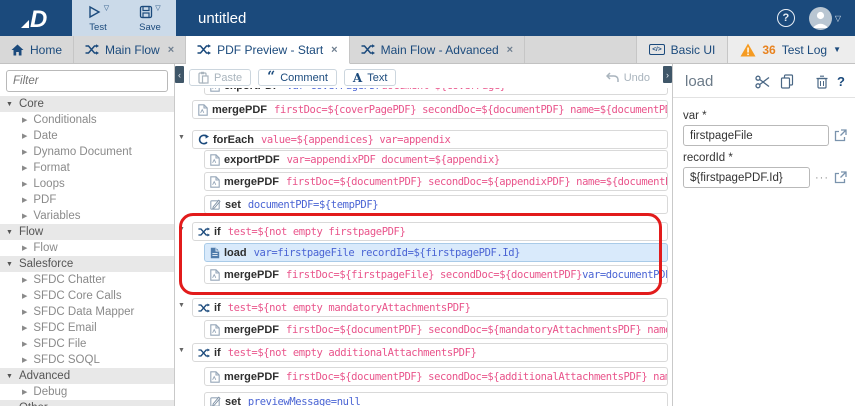 The height and width of the screenshot is (406, 855). I want to click on row-attributes: var=appendixPDF document=${appendix}, so click(393, 159).